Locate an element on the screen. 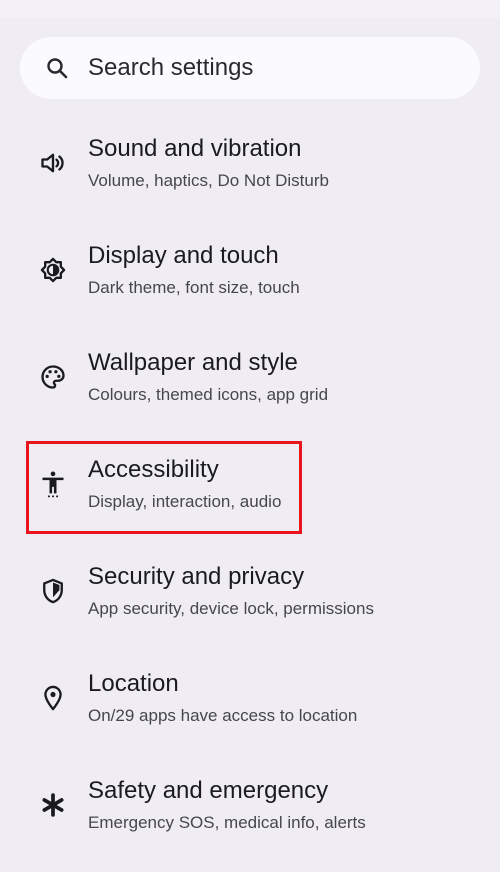 This screenshot has width=500, height=872. status-bar-area is located at coordinates (250, 9).